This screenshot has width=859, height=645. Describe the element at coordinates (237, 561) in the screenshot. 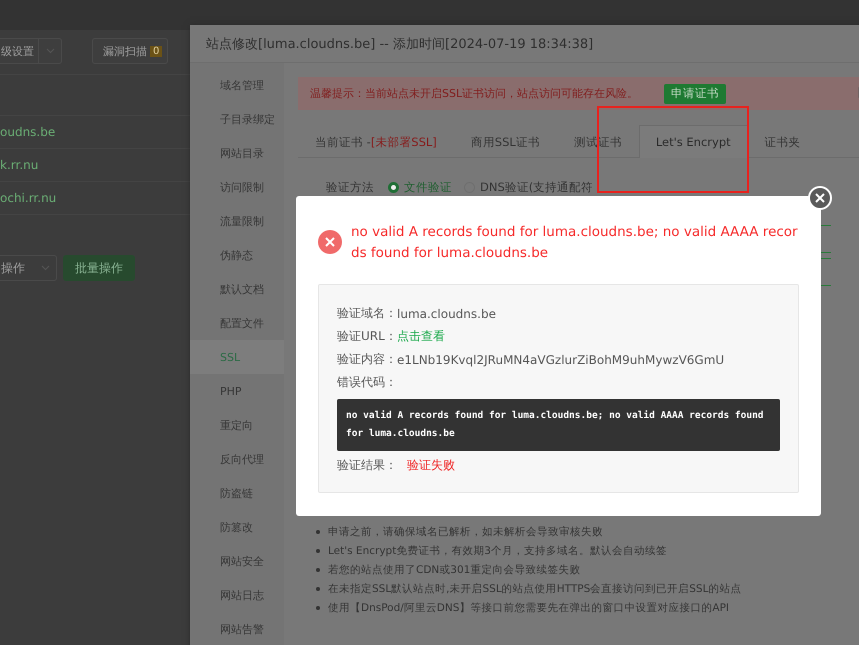

I see `sidebar-item: 网站安全` at that location.